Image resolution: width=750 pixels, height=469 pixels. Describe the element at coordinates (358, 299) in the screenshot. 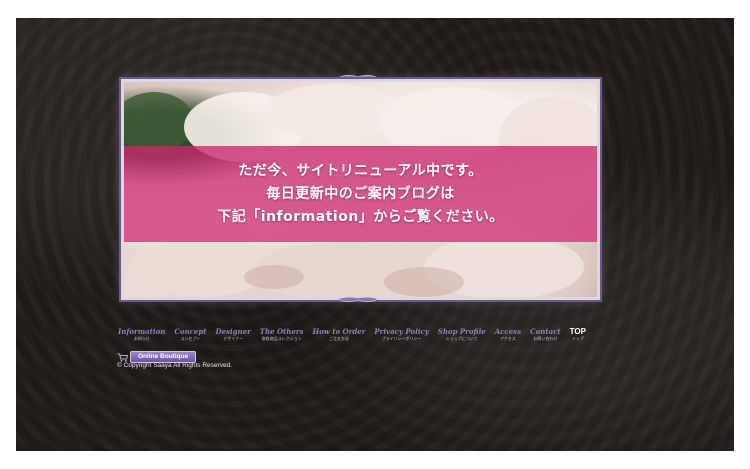

I see `frame-ornament-bottom` at that location.